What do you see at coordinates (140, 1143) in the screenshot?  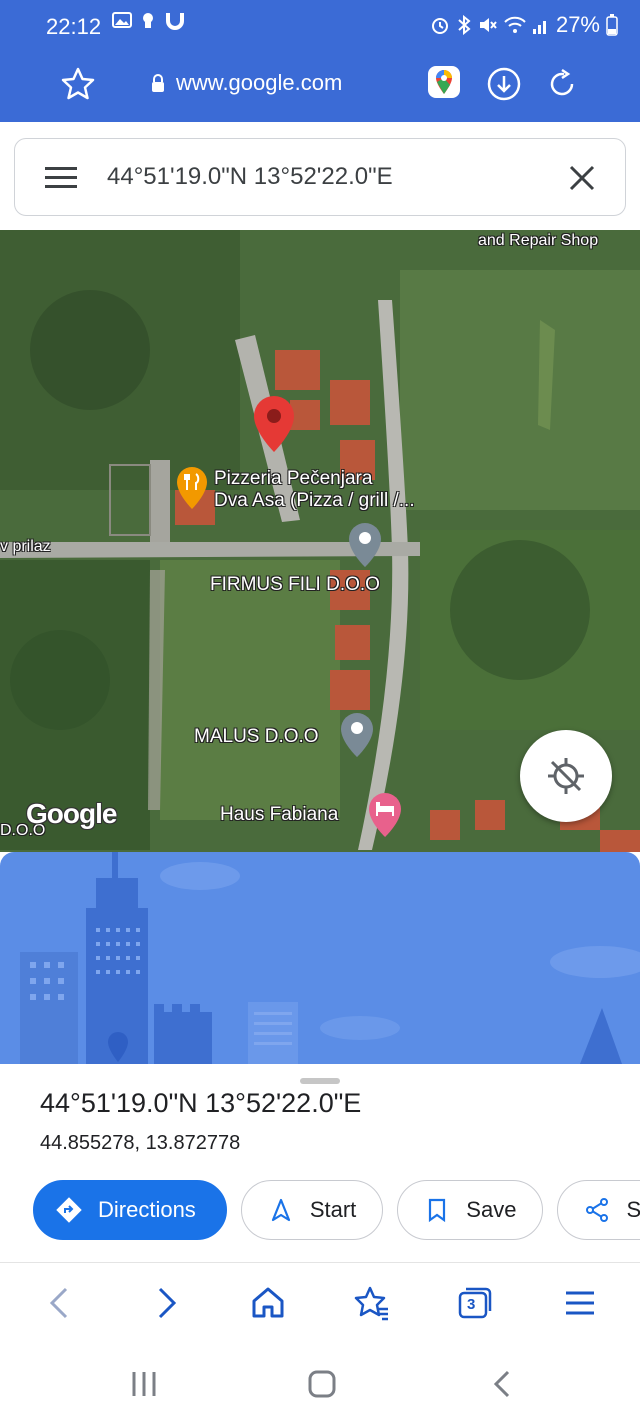 I see `place-coordinates: 44.855278, 13.872778` at bounding box center [140, 1143].